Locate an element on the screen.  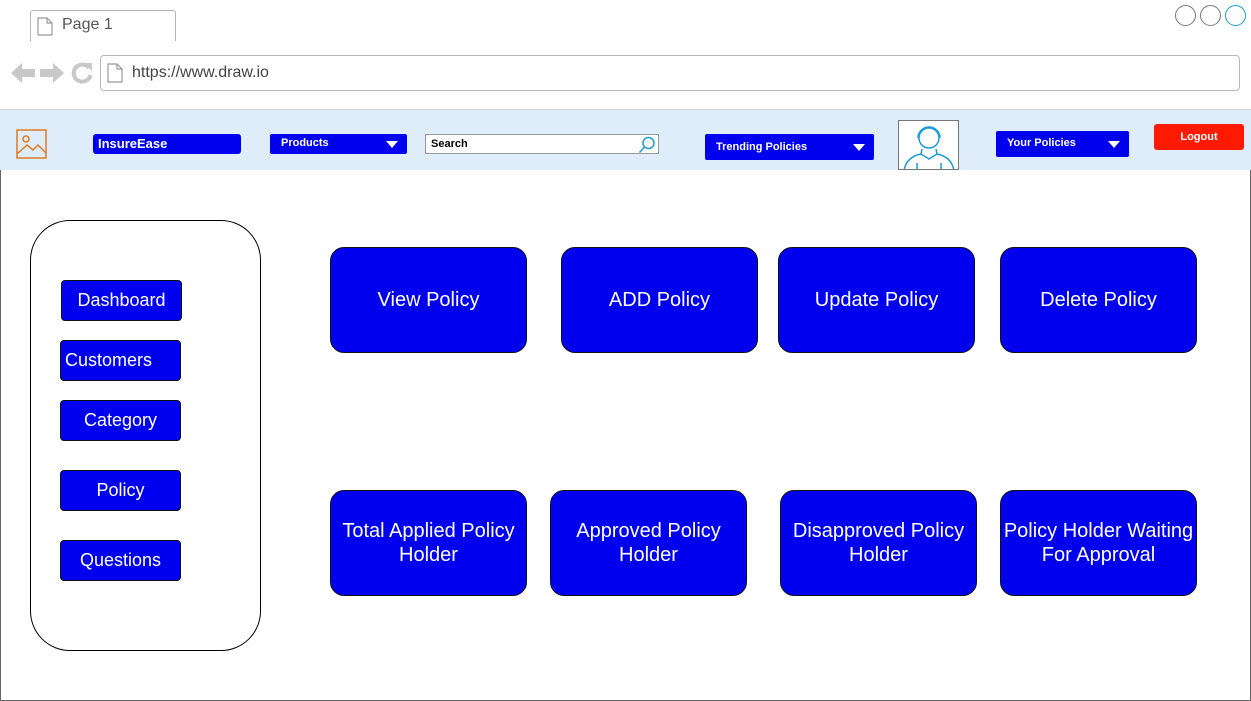
view-policy-card: View Policy is located at coordinates (428, 300).